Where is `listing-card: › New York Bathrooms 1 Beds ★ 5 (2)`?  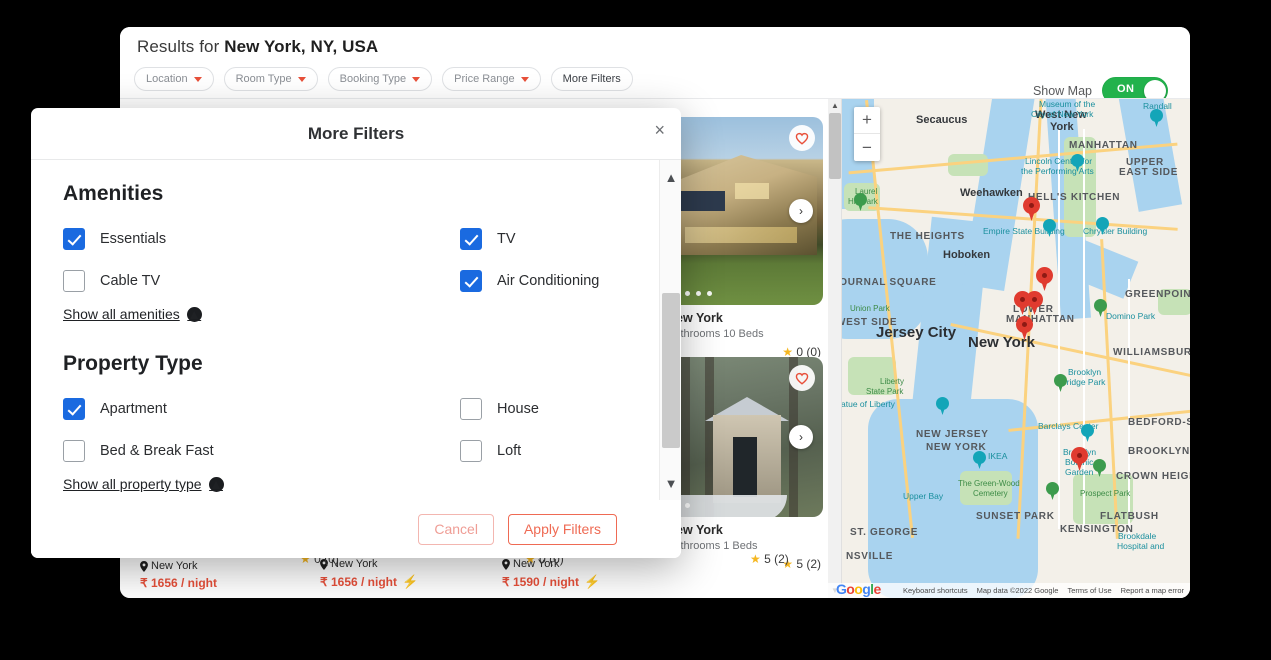
listing-card: › New York Bathrooms 1 Beds ★ 5 (2) is located at coordinates (744, 464).